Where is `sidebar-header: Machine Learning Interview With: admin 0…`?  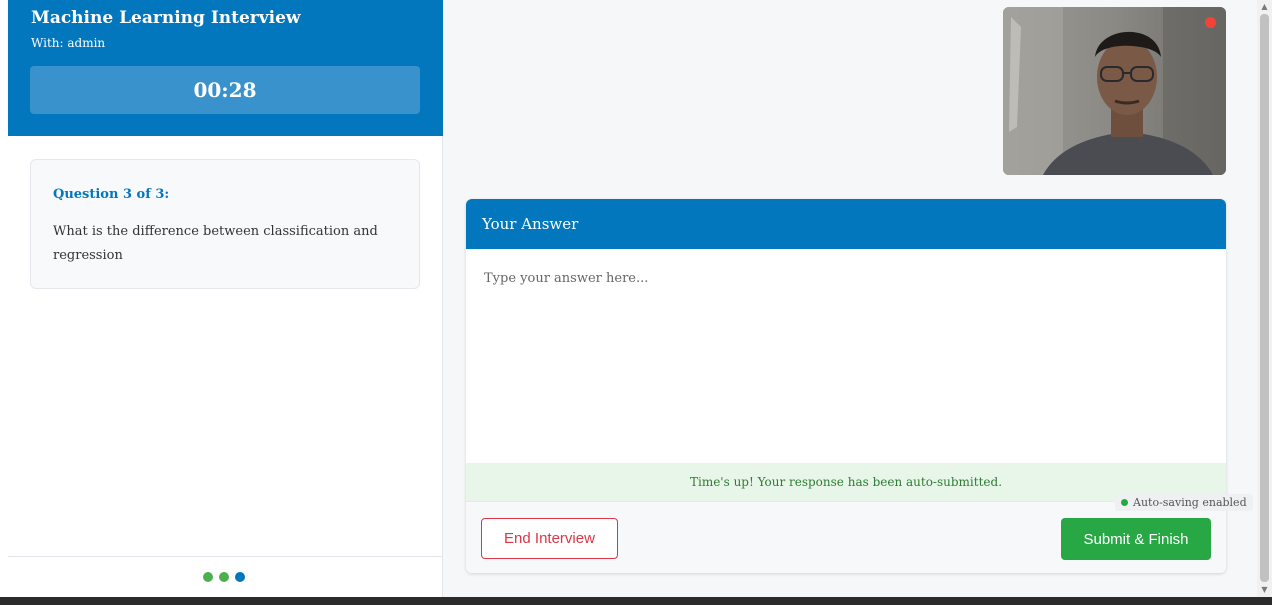 sidebar-header: Machine Learning Interview With: admin 0… is located at coordinates (225, 68).